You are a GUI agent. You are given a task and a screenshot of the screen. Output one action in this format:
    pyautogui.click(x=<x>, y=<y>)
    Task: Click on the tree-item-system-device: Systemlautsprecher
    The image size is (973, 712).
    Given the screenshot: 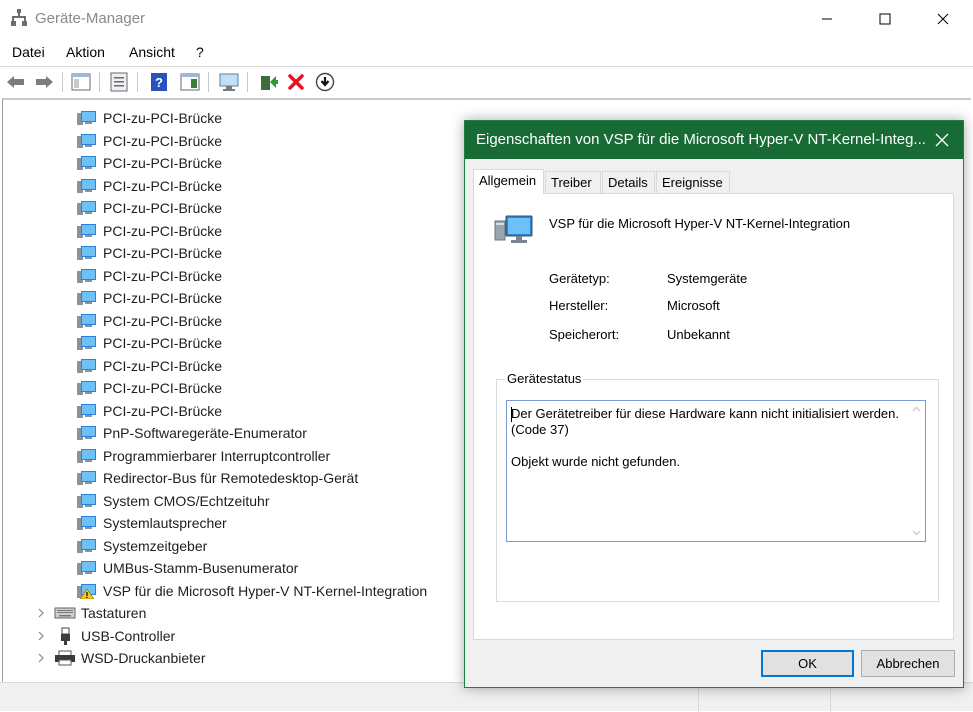 What is the action you would take?
    pyautogui.click(x=152, y=523)
    